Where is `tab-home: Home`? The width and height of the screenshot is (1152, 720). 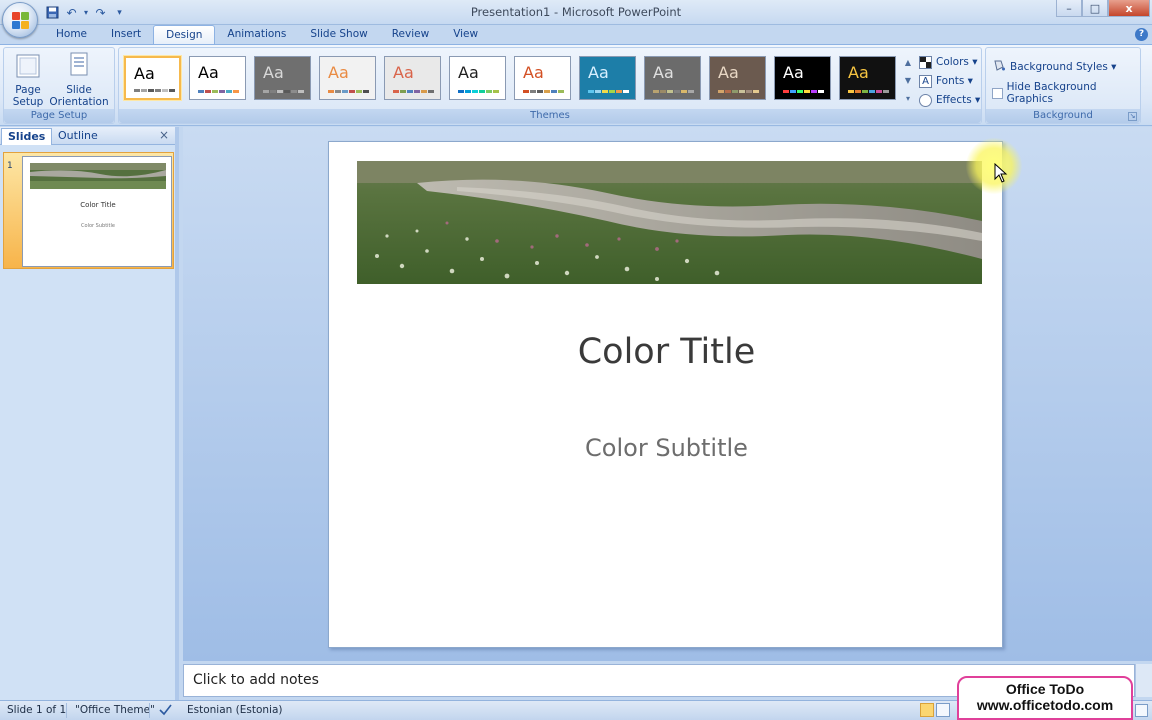 tab-home: Home is located at coordinates (71, 35).